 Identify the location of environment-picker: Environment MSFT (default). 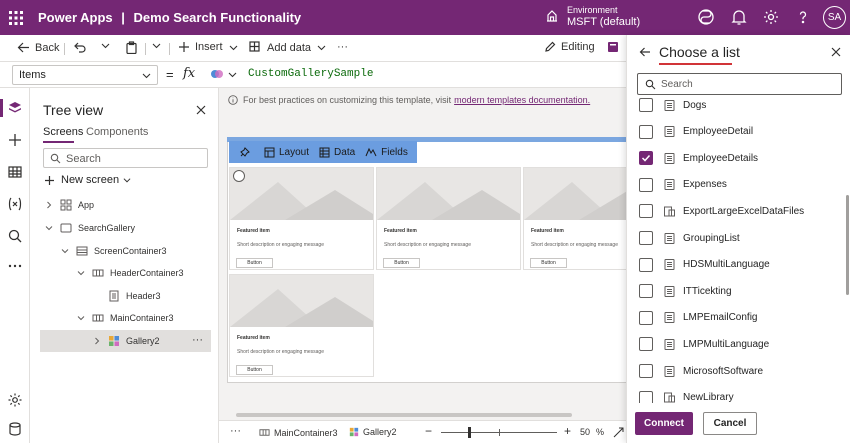
(592, 16).